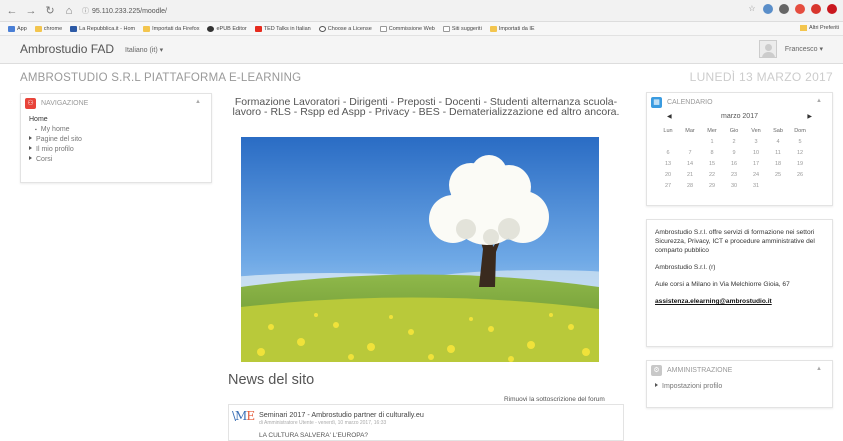  I want to click on bookmark-item: La Repubblica.it - Hom, so click(102, 28).